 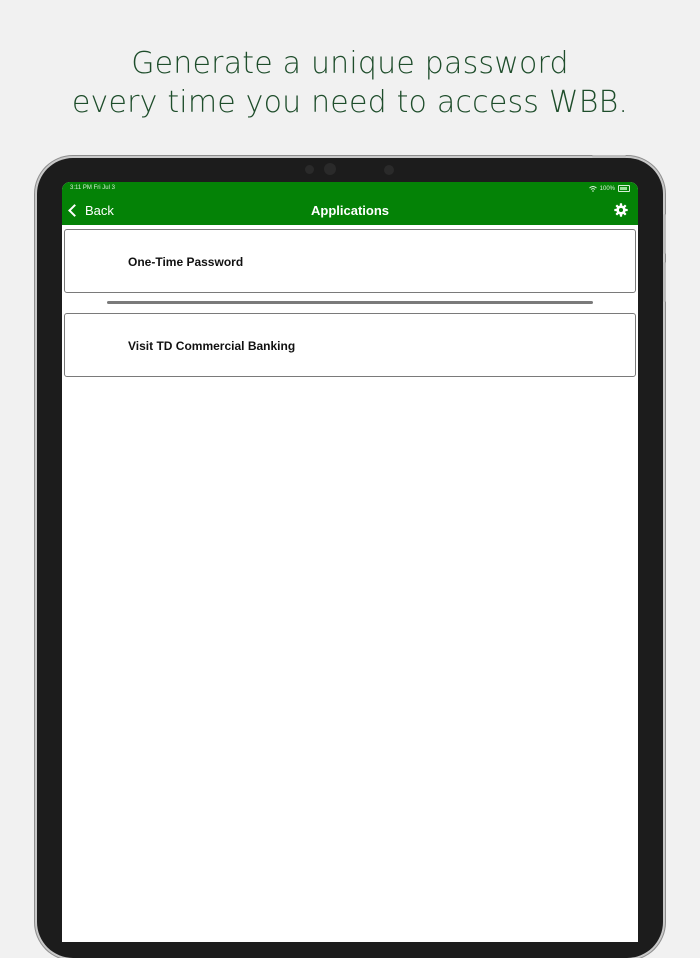 What do you see at coordinates (664, 234) in the screenshot?
I see `volume-up-button` at bounding box center [664, 234].